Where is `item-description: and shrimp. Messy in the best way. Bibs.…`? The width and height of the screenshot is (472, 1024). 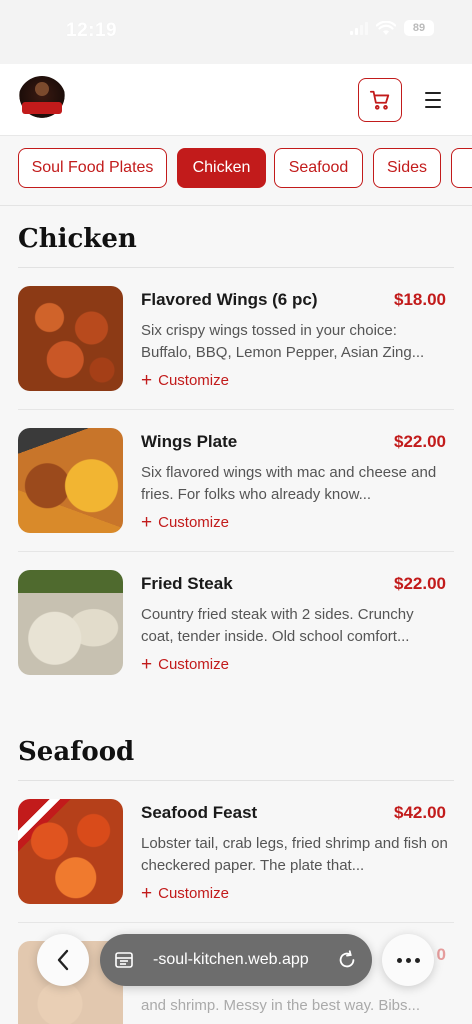 item-description: and shrimp. Messy in the best way. Bibs.… is located at coordinates (281, 1005).